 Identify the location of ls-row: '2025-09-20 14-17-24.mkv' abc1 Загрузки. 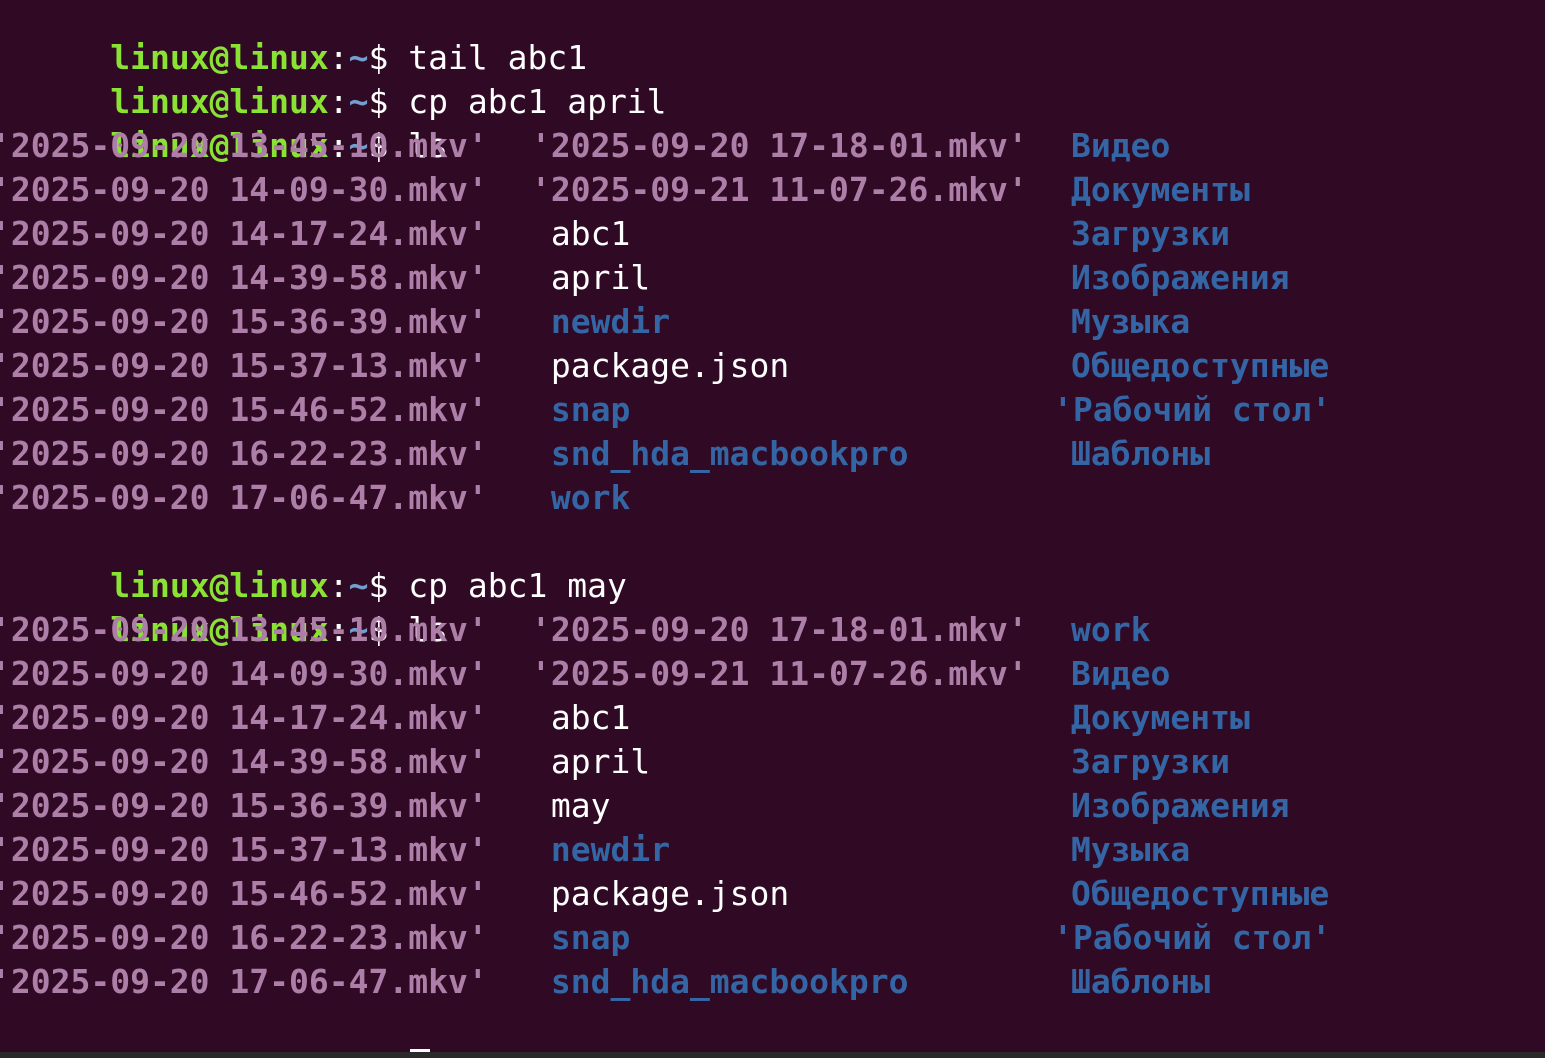
(772, 234).